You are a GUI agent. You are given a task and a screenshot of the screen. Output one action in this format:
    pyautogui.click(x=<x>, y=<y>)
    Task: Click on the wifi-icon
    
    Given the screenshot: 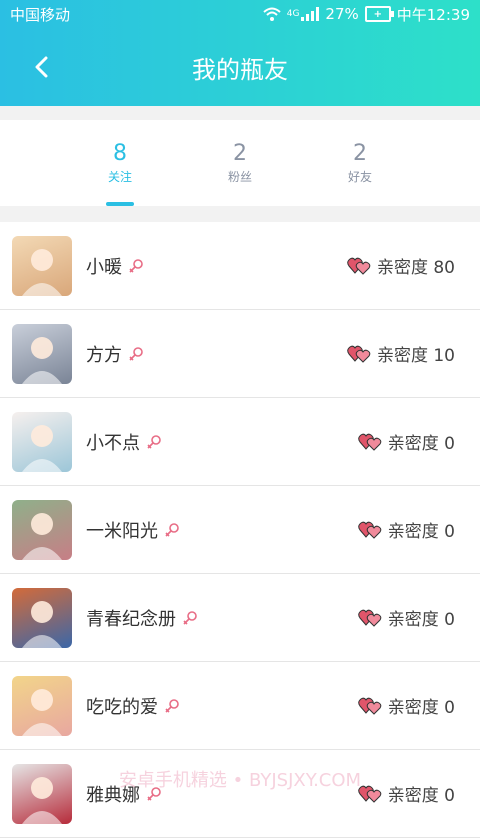 What is the action you would take?
    pyautogui.click(x=272, y=14)
    